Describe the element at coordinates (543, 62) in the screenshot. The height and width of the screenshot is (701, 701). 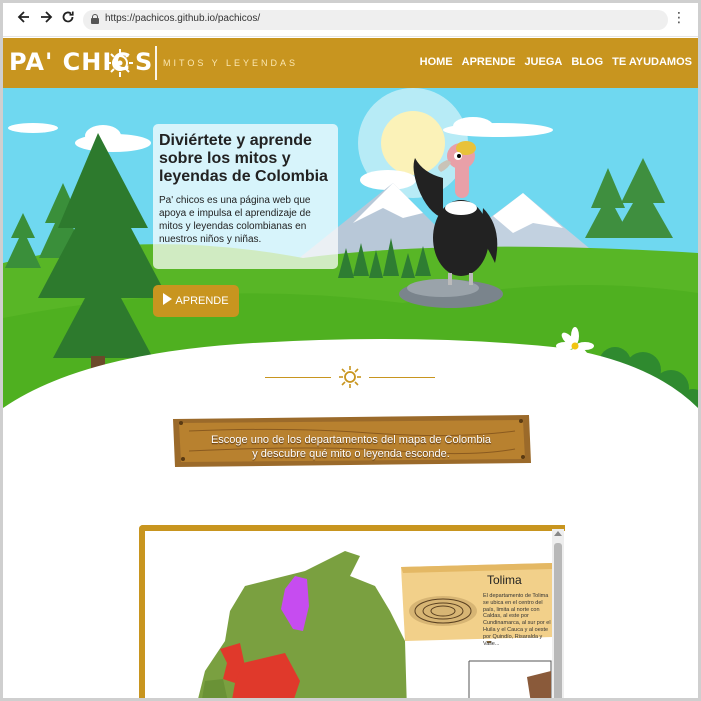
I see `nav-juega: JUEGA` at that location.